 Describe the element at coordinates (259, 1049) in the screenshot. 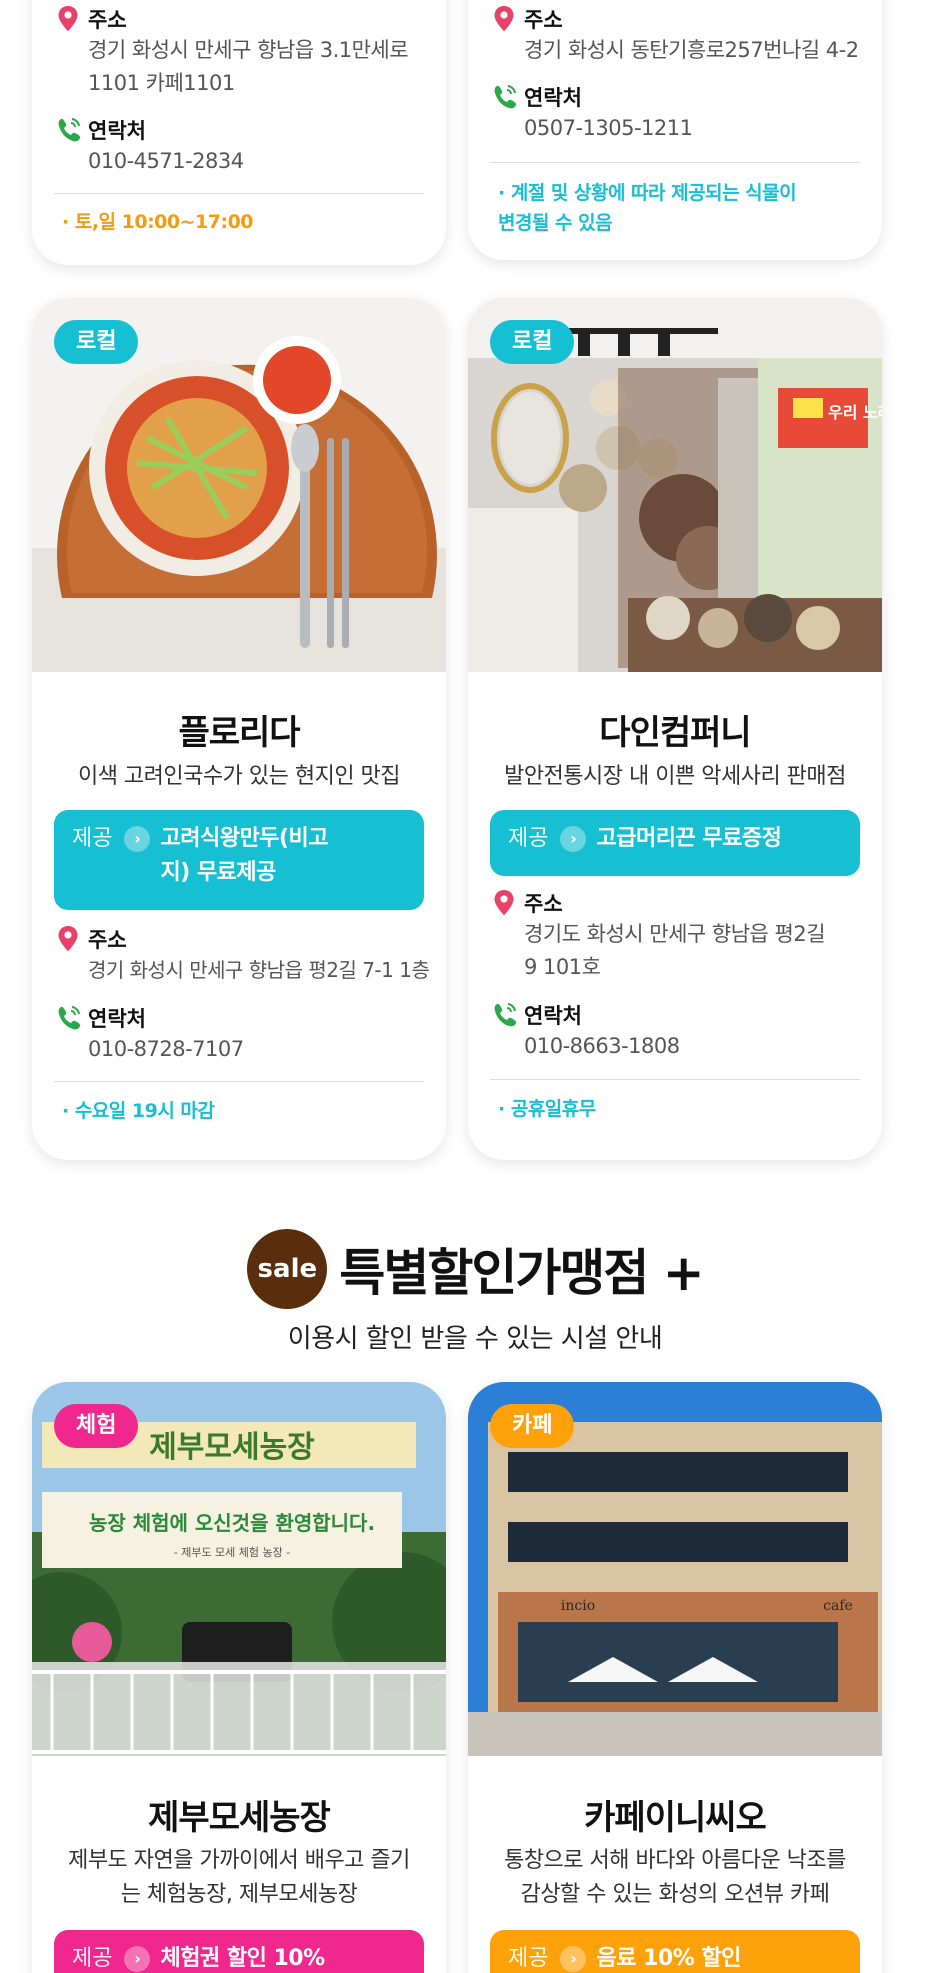

I see `contact-value: 010-8728-7107` at that location.